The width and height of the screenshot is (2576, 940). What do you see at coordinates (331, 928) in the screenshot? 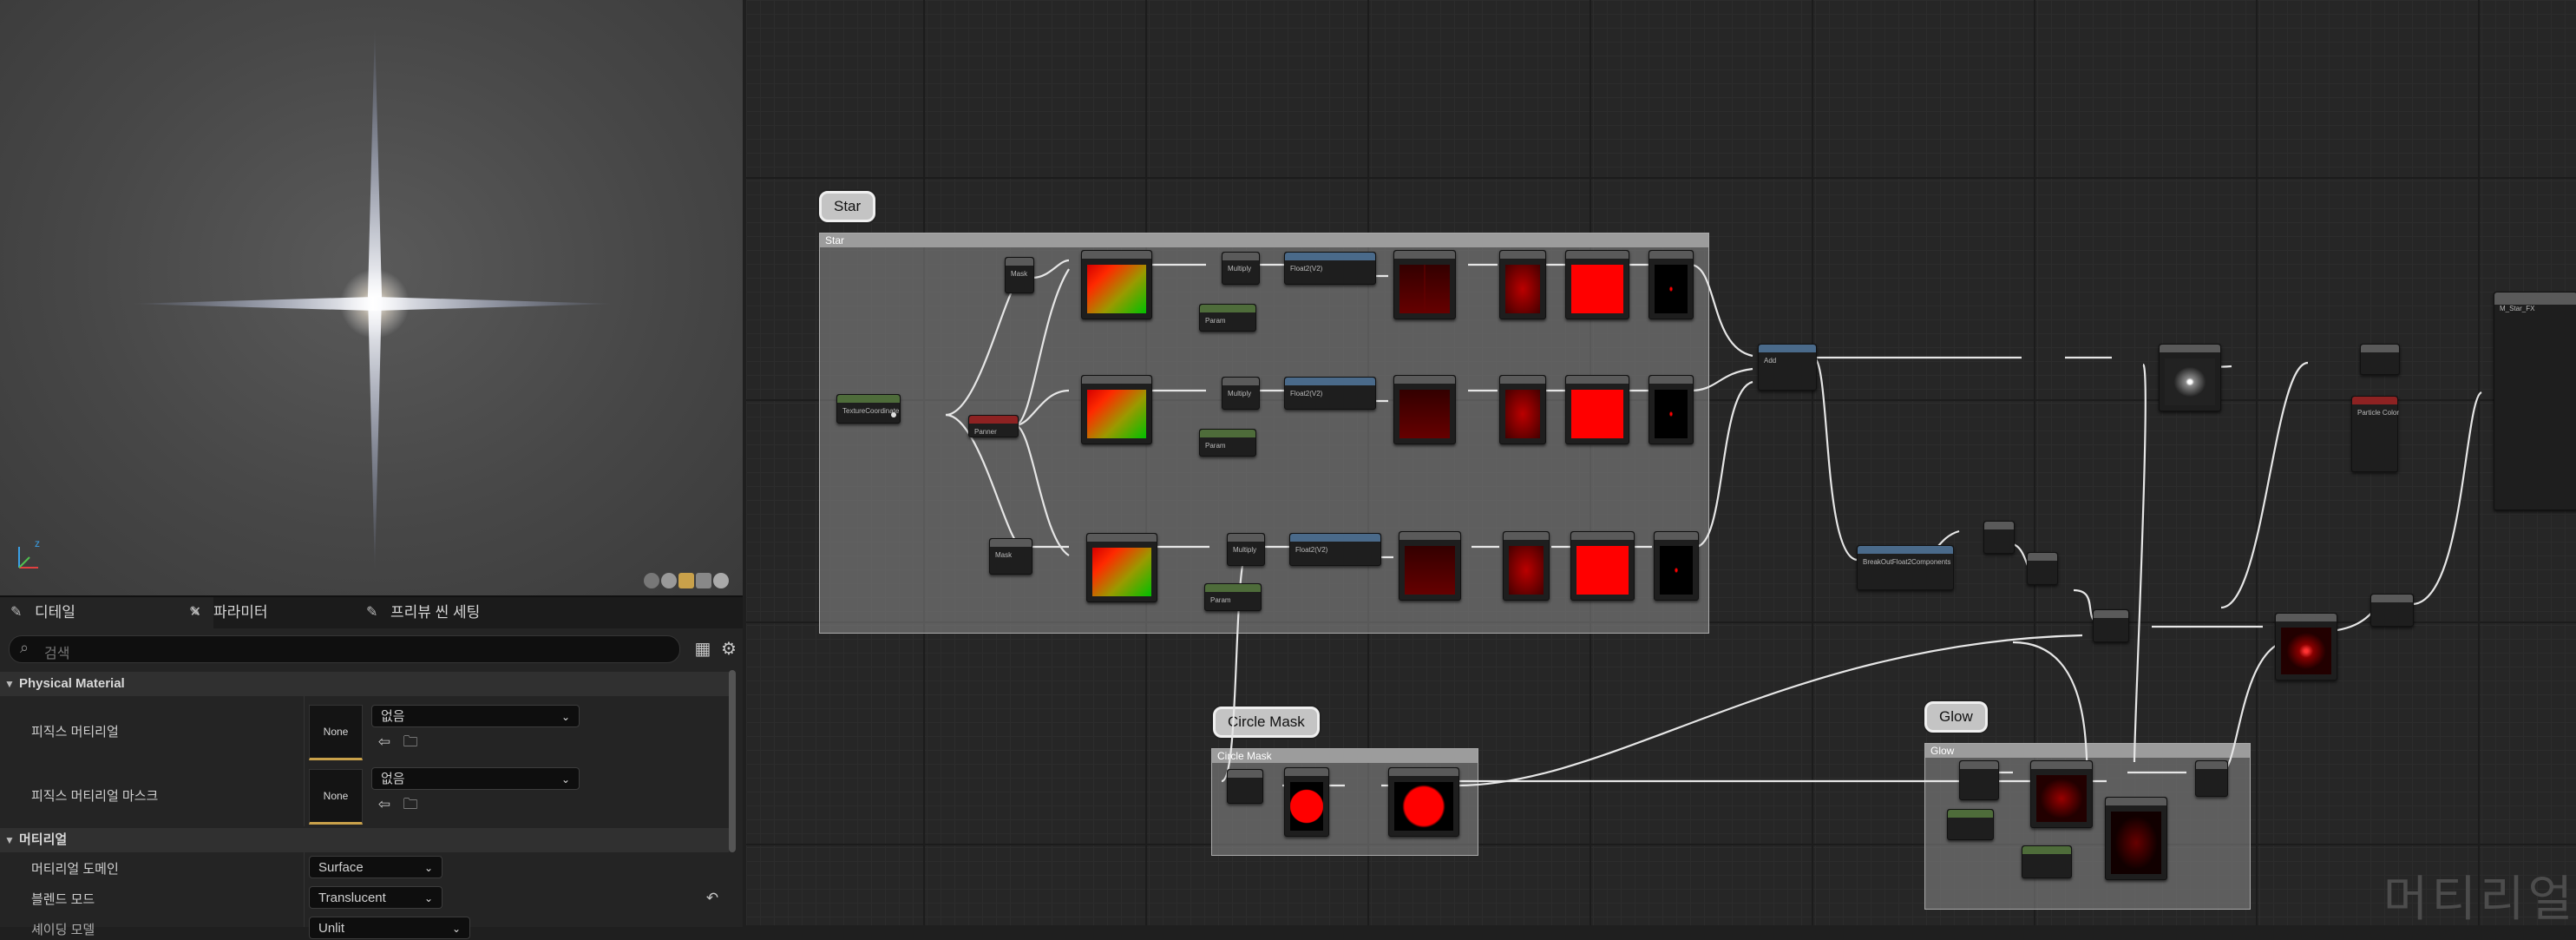
I see `dropdown-value: Unlit` at bounding box center [331, 928].